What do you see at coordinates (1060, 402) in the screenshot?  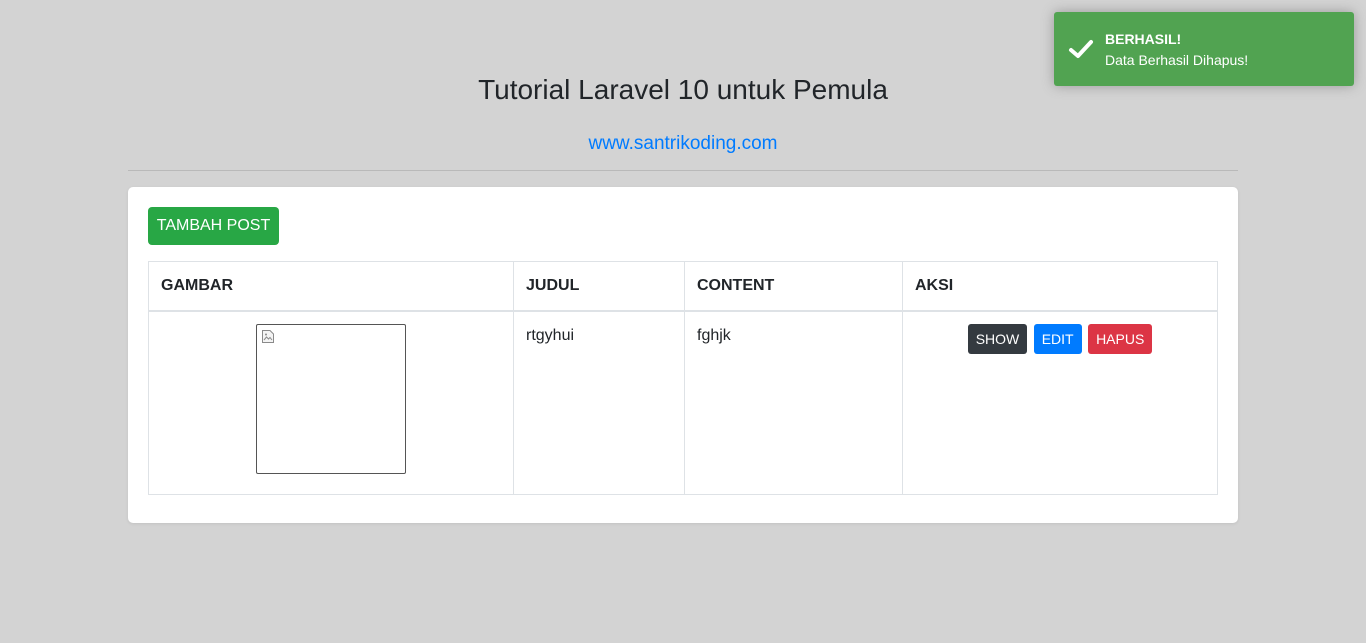 I see `aksi-cell: SHOW EDIT HAPUS` at bounding box center [1060, 402].